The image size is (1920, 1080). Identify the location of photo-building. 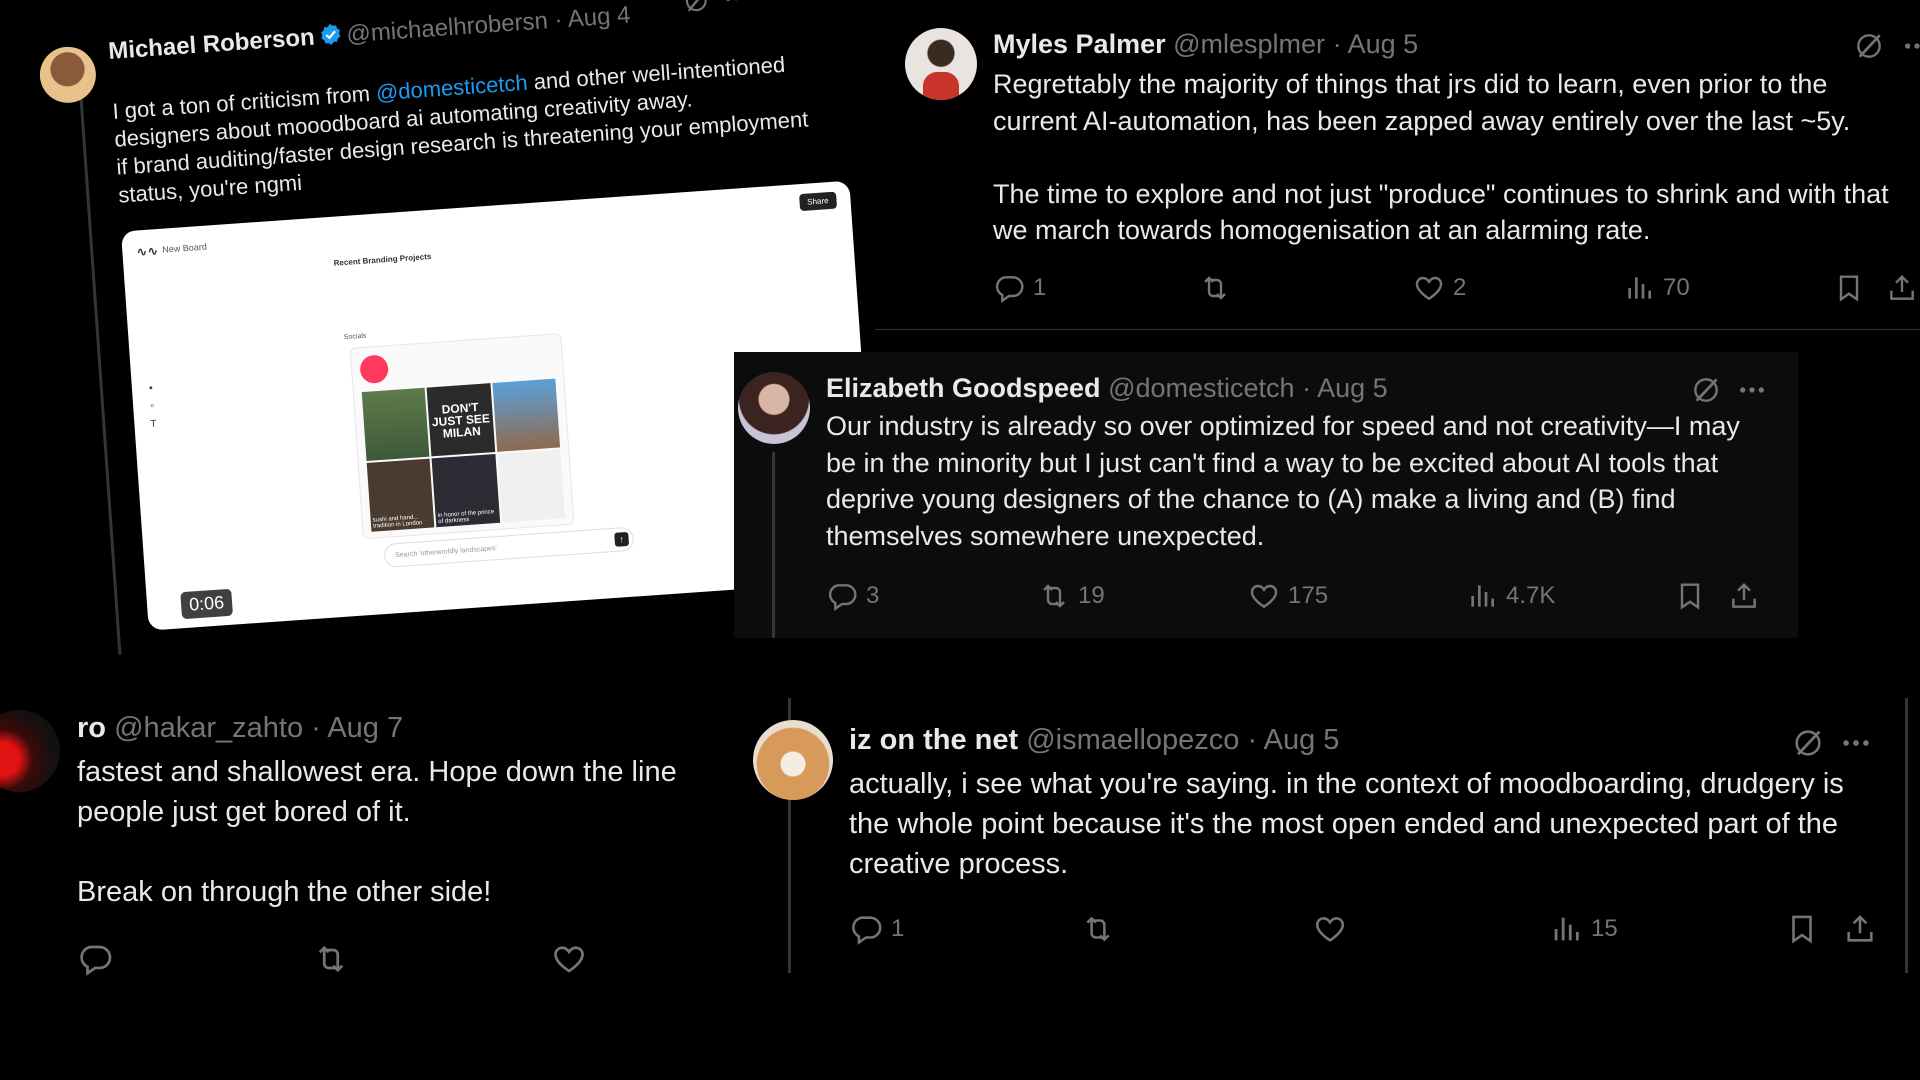
(395, 424).